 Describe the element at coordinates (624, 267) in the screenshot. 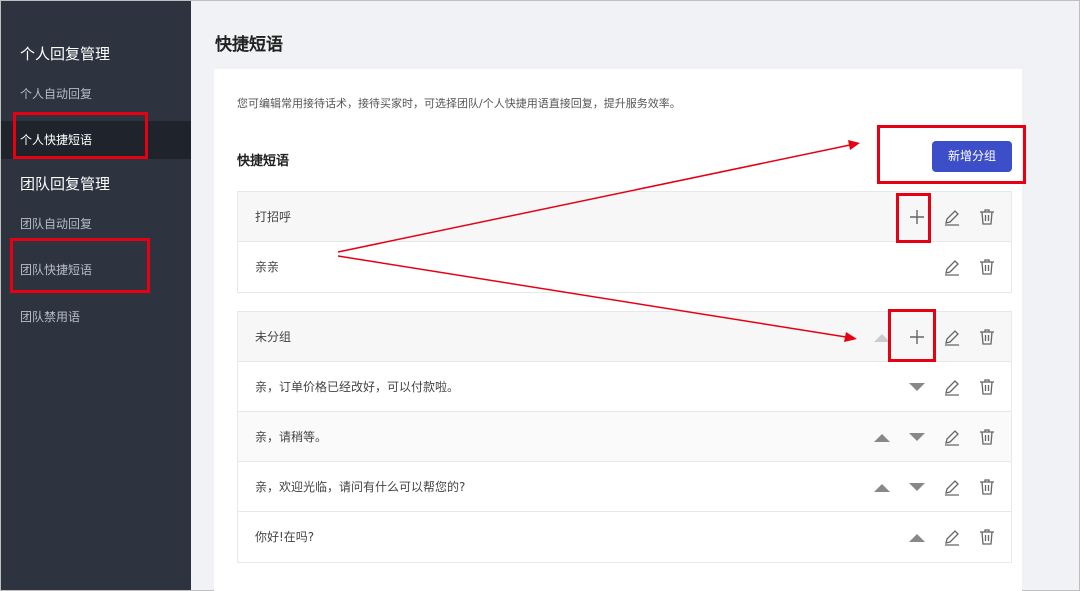

I see `phrase-row: 亲亲` at that location.